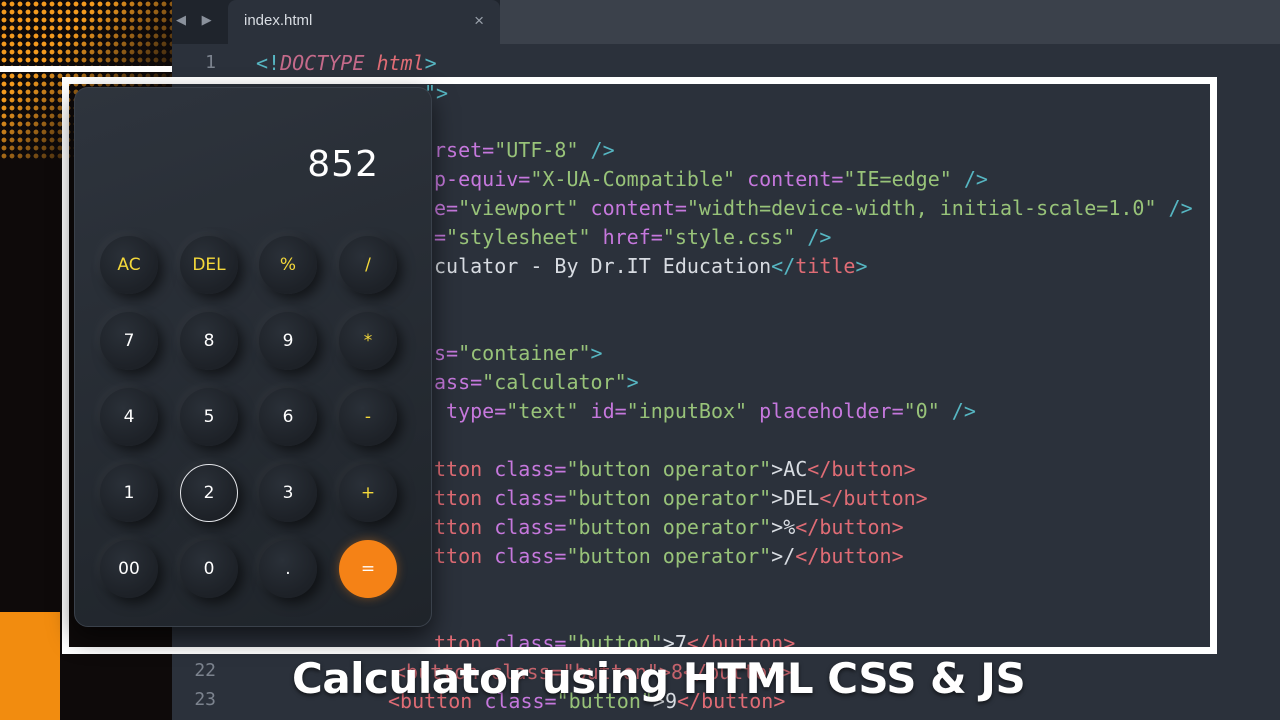  What do you see at coordinates (288, 341) in the screenshot?
I see `key-9-button: 9` at bounding box center [288, 341].